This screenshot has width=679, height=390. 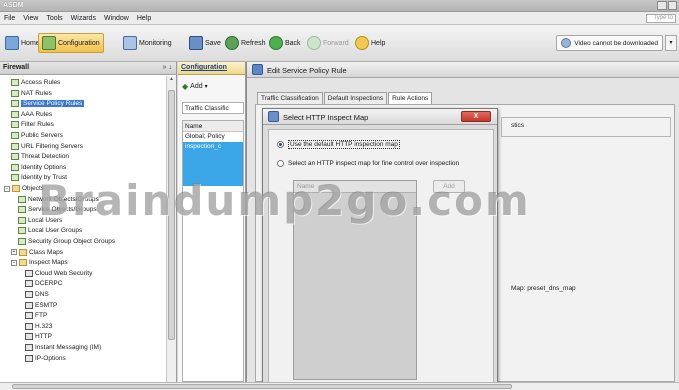 What do you see at coordinates (48, 103) in the screenshot?
I see `tree-item: Service Policy Rules` at bounding box center [48, 103].